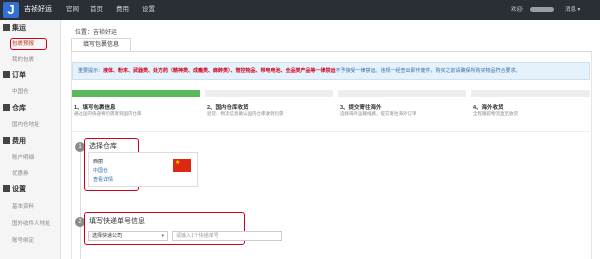  What do you see at coordinates (38, 9) in the screenshot?
I see `brand-name: 吉祯好运` at bounding box center [38, 9].